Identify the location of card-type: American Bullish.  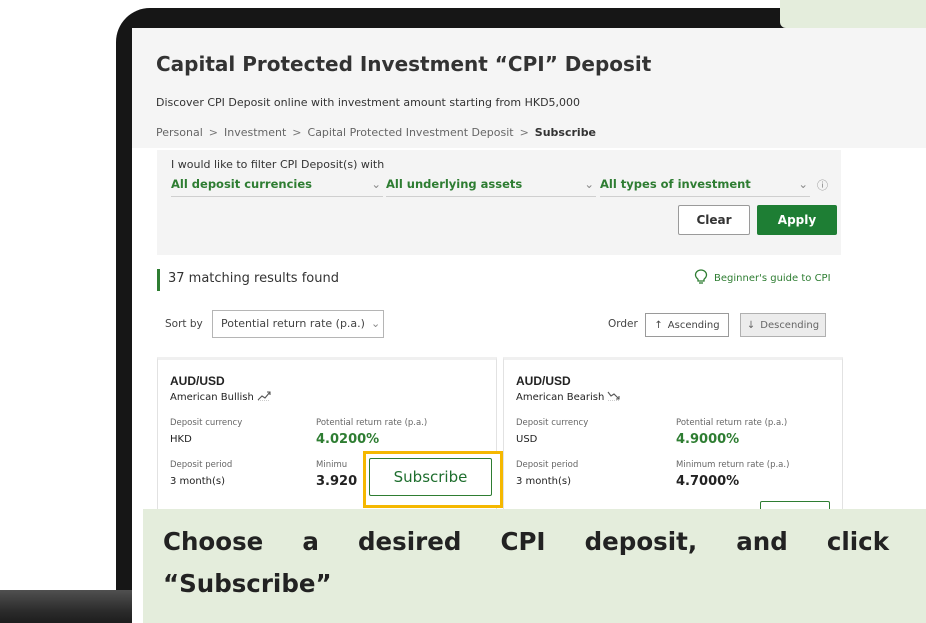
(220, 397).